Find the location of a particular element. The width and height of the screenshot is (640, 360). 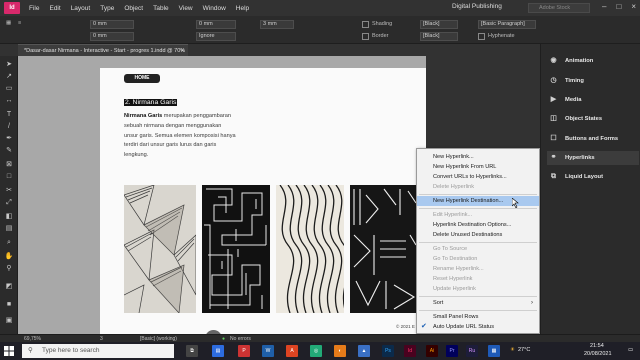

panel-timing: ◷ Timing is located at coordinates (593, 81).